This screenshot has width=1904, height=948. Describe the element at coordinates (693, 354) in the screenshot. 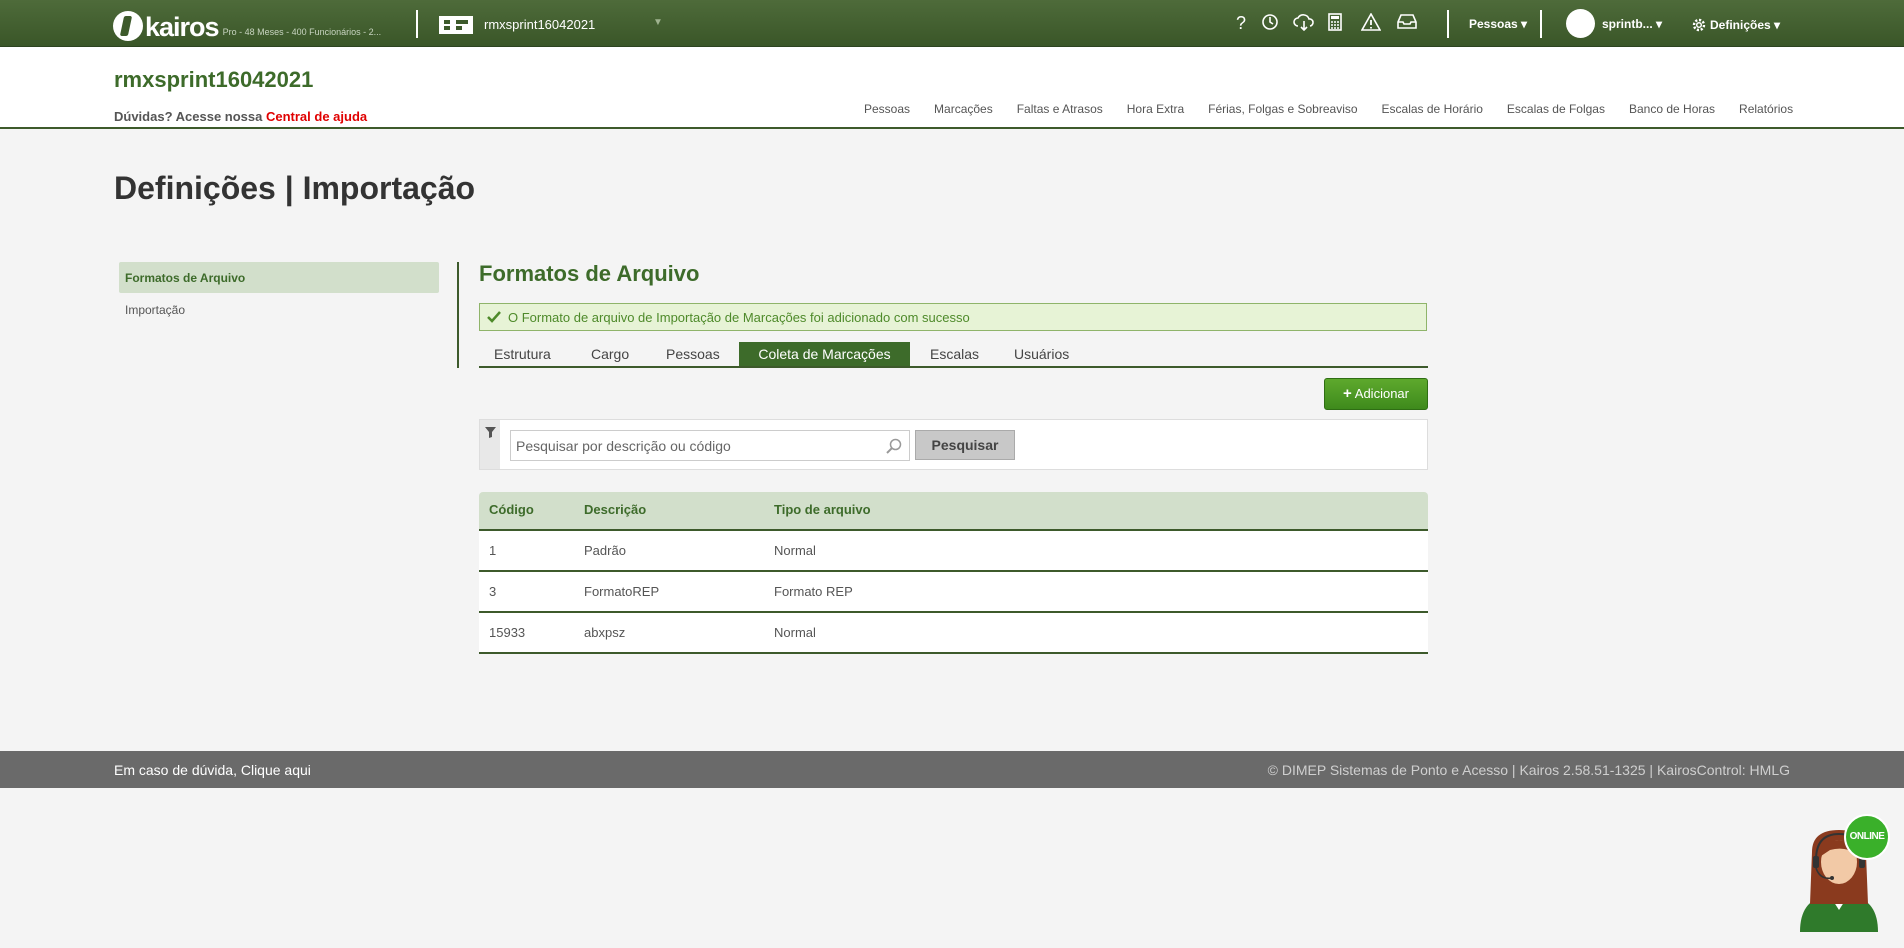

I see `tab-pessoas: Pessoas` at that location.